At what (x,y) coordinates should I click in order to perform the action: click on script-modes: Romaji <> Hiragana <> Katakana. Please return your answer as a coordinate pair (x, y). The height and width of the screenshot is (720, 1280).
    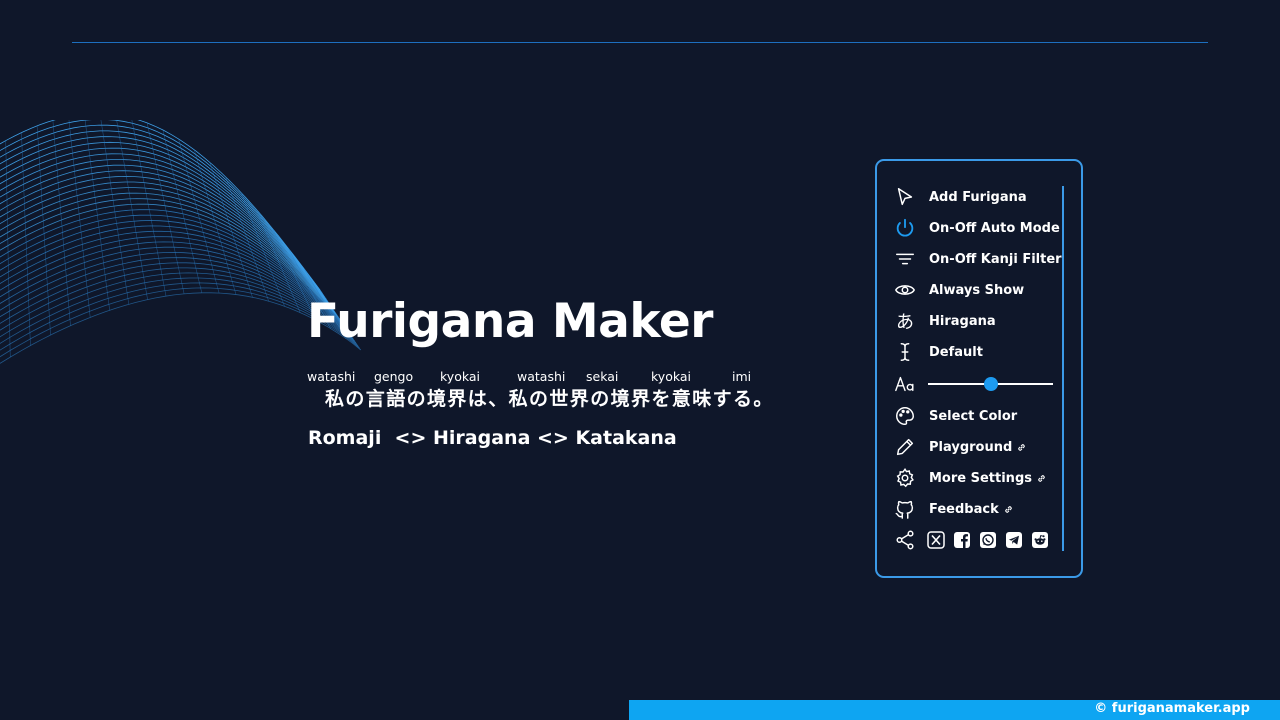
    Looking at the image, I should click on (492, 438).